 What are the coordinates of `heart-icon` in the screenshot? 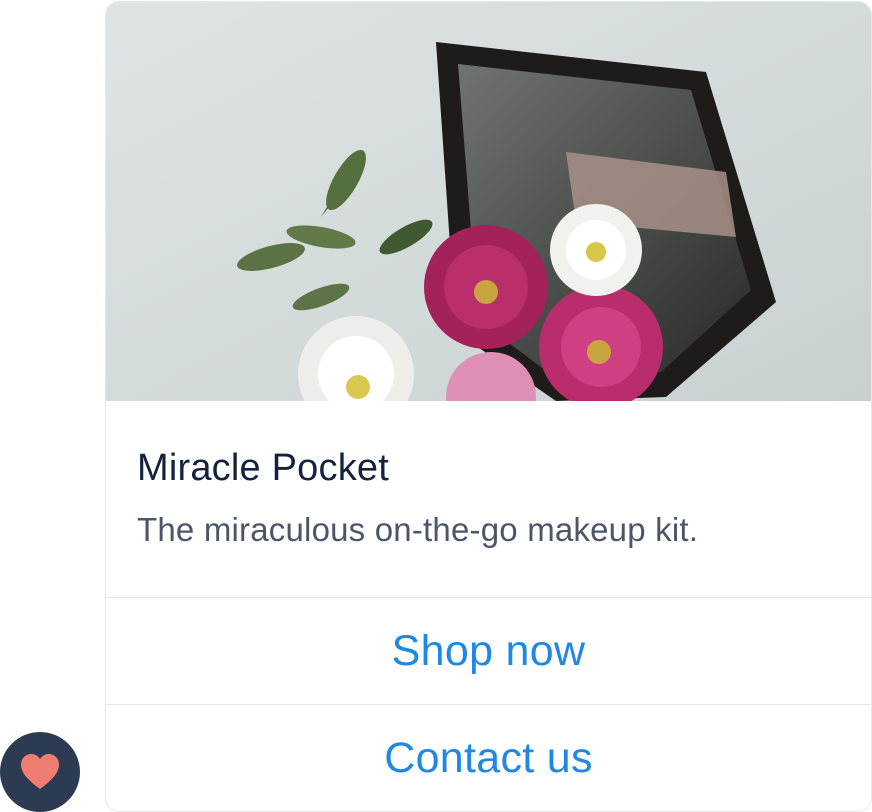 It's located at (40, 771).